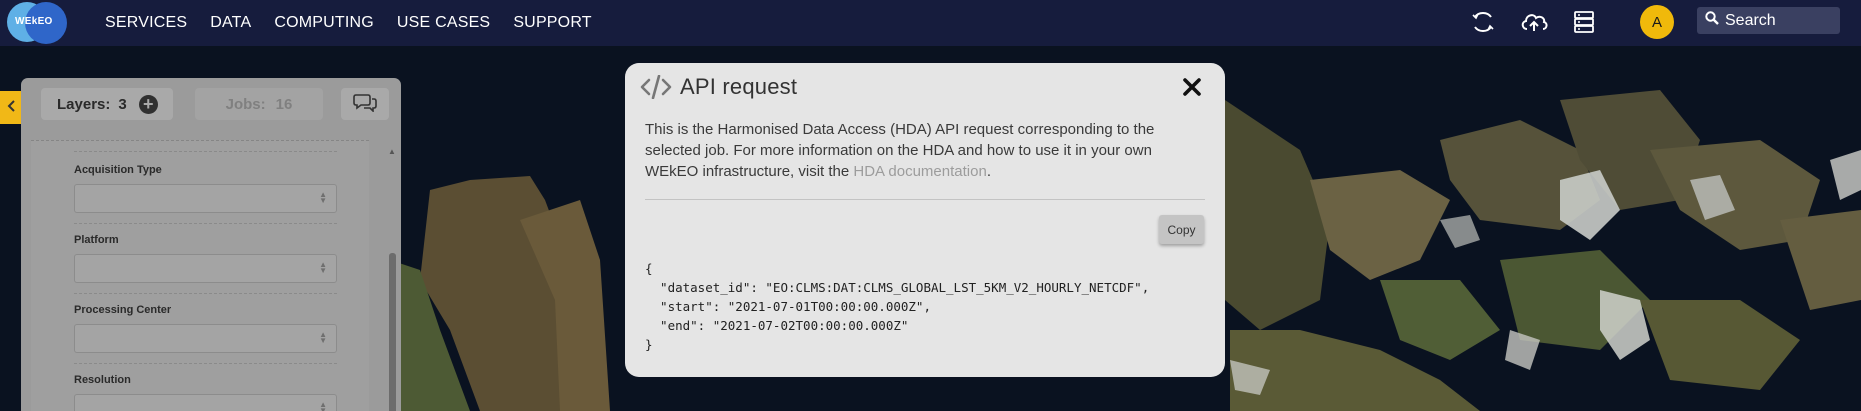  Describe the element at coordinates (656, 87) in the screenshot. I see `code-icon` at that location.